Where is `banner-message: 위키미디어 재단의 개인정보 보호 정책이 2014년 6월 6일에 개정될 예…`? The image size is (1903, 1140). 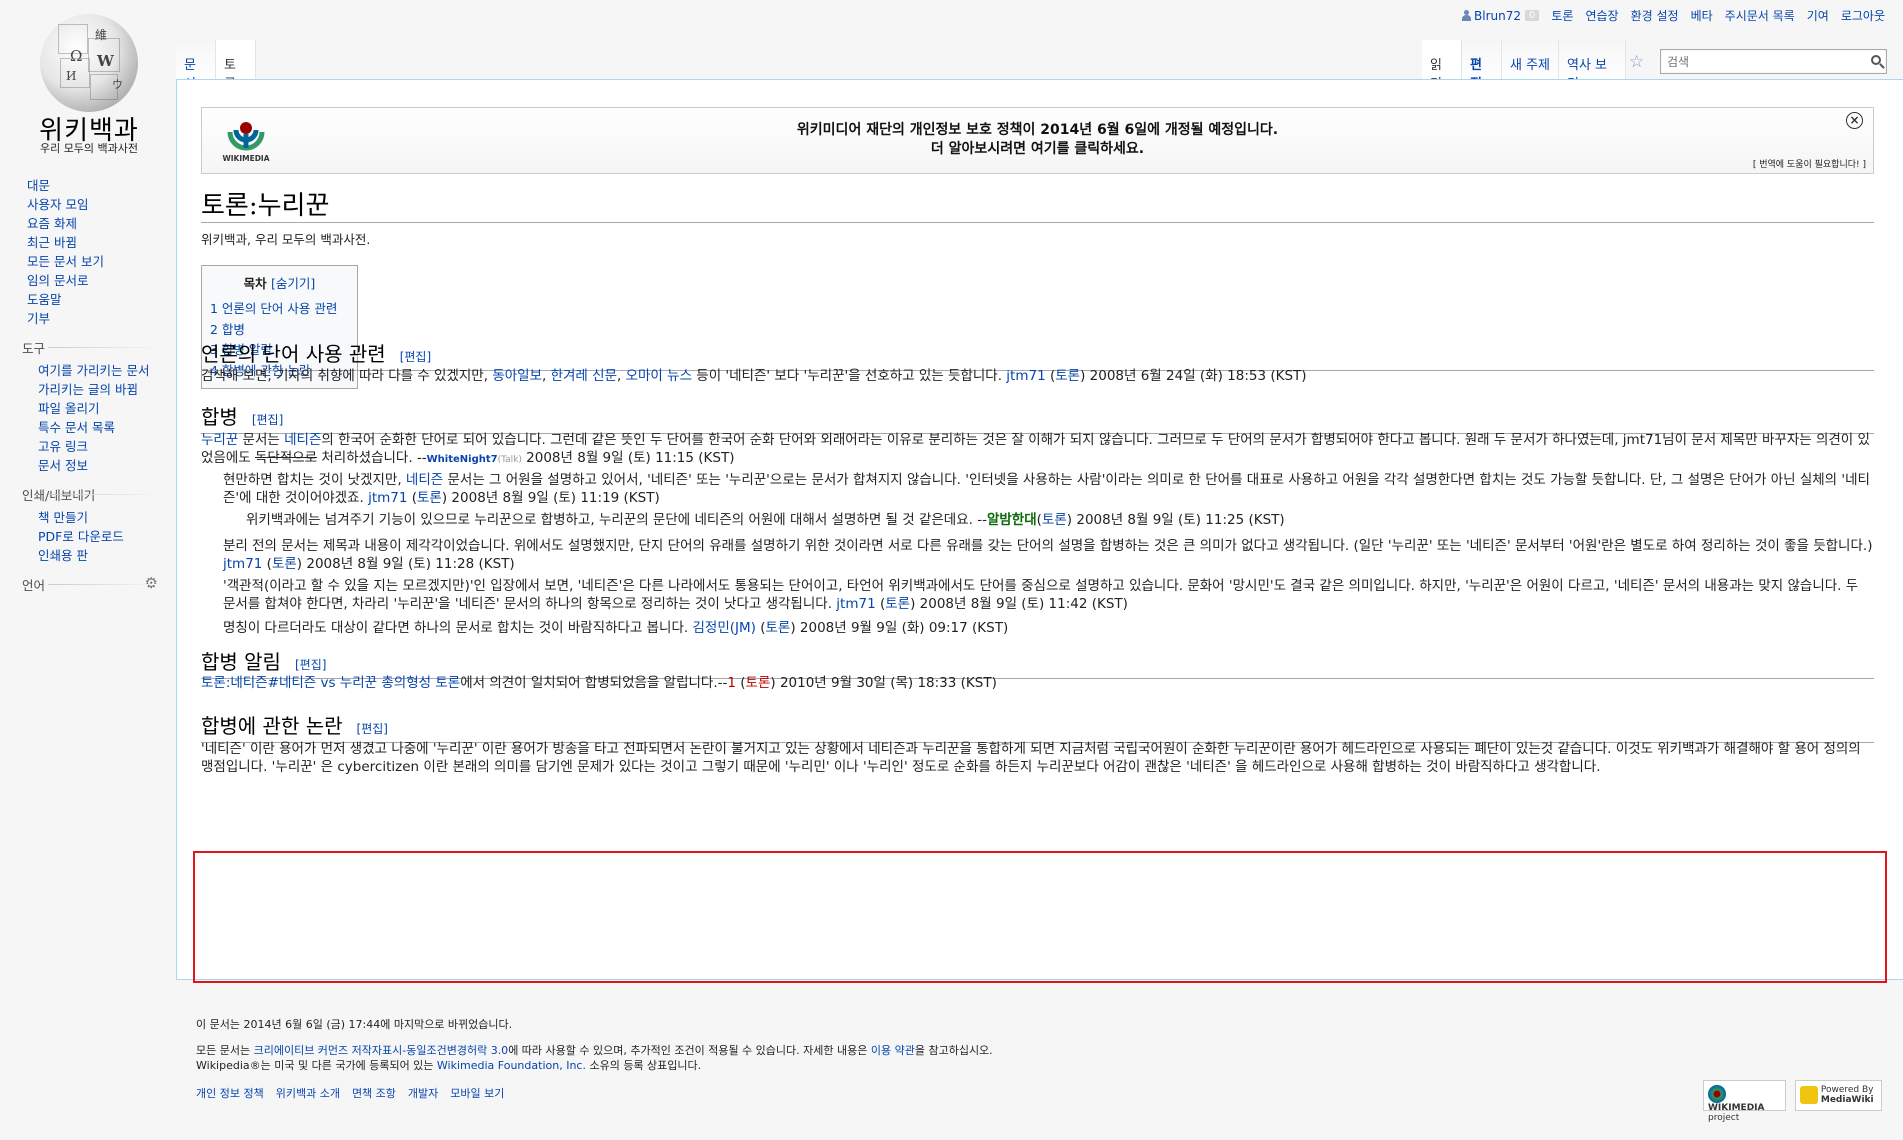
banner-message: 위키미디어 재단의 개인정보 보호 정책이 2014년 6월 6일에 개정될 예… is located at coordinates (1037, 140).